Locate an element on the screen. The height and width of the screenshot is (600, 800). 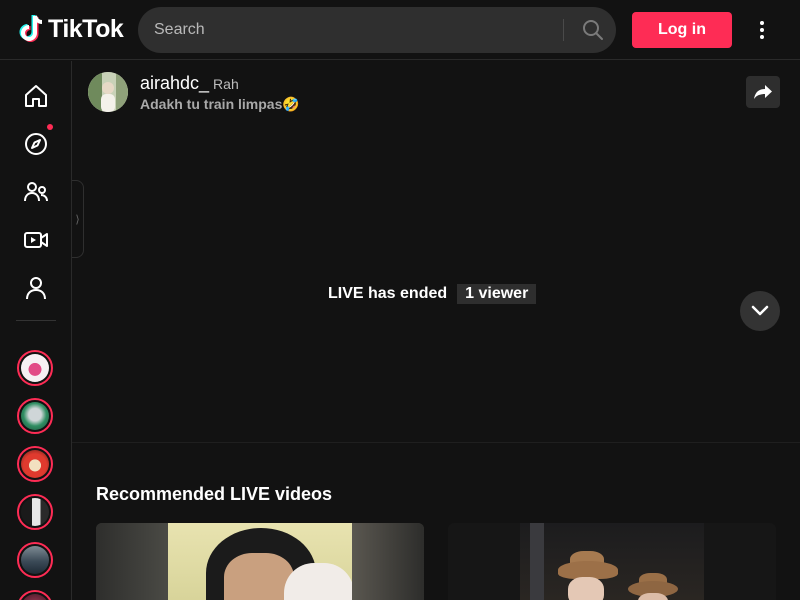
sidebar-item-explore is located at coordinates (36, 142).